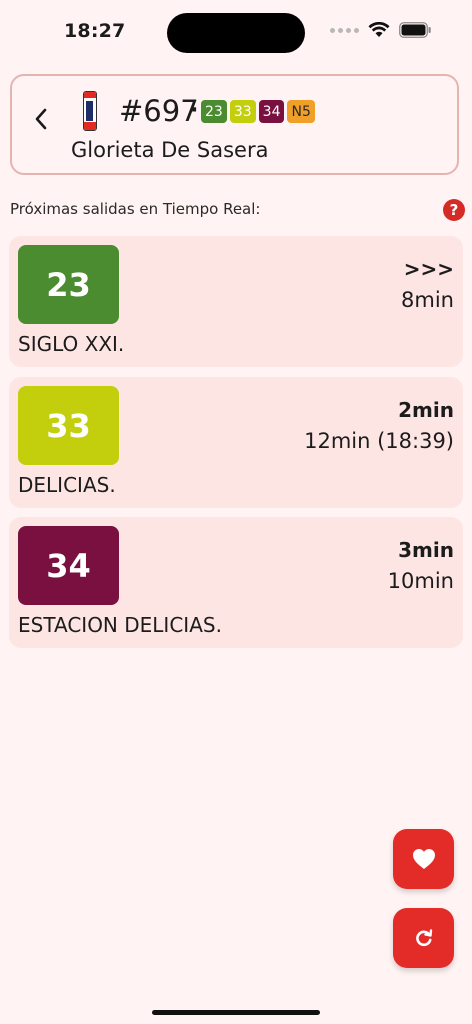 The image size is (472, 1024). I want to click on status-time: 18:27, so click(95, 31).